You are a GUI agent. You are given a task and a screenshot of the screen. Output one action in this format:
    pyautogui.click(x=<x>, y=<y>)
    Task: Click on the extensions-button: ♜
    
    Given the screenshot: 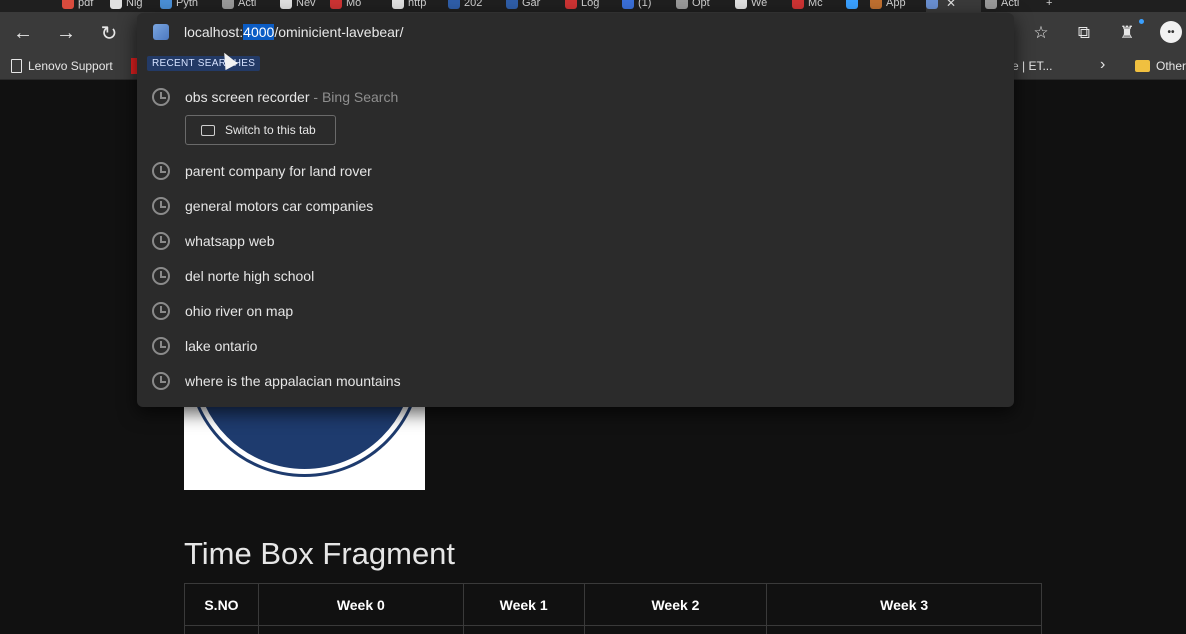 What is the action you would take?
    pyautogui.click(x=1127, y=33)
    